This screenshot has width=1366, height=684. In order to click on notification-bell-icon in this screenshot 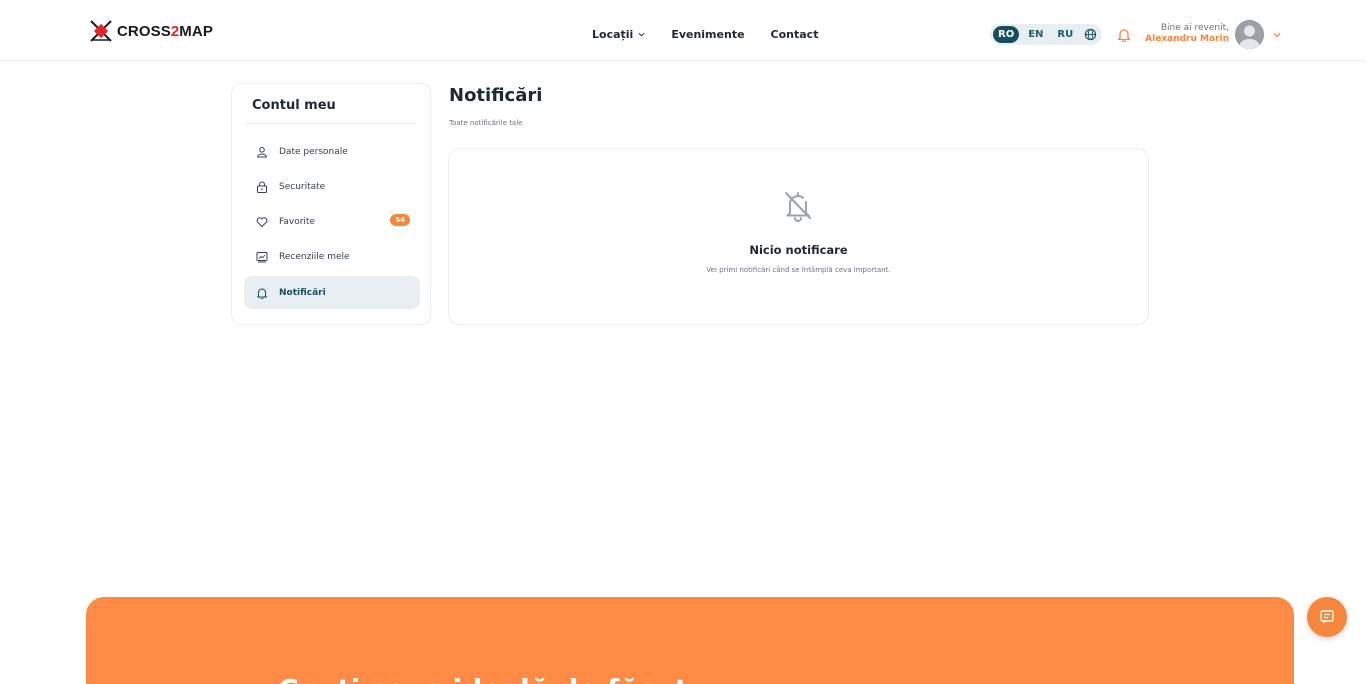, I will do `click(1124, 34)`.